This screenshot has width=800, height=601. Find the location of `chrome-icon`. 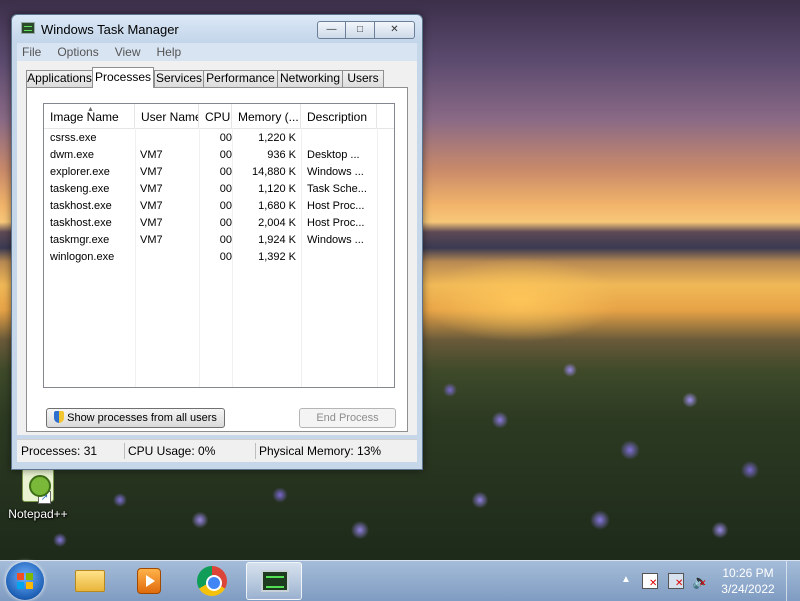

chrome-icon is located at coordinates (212, 581).